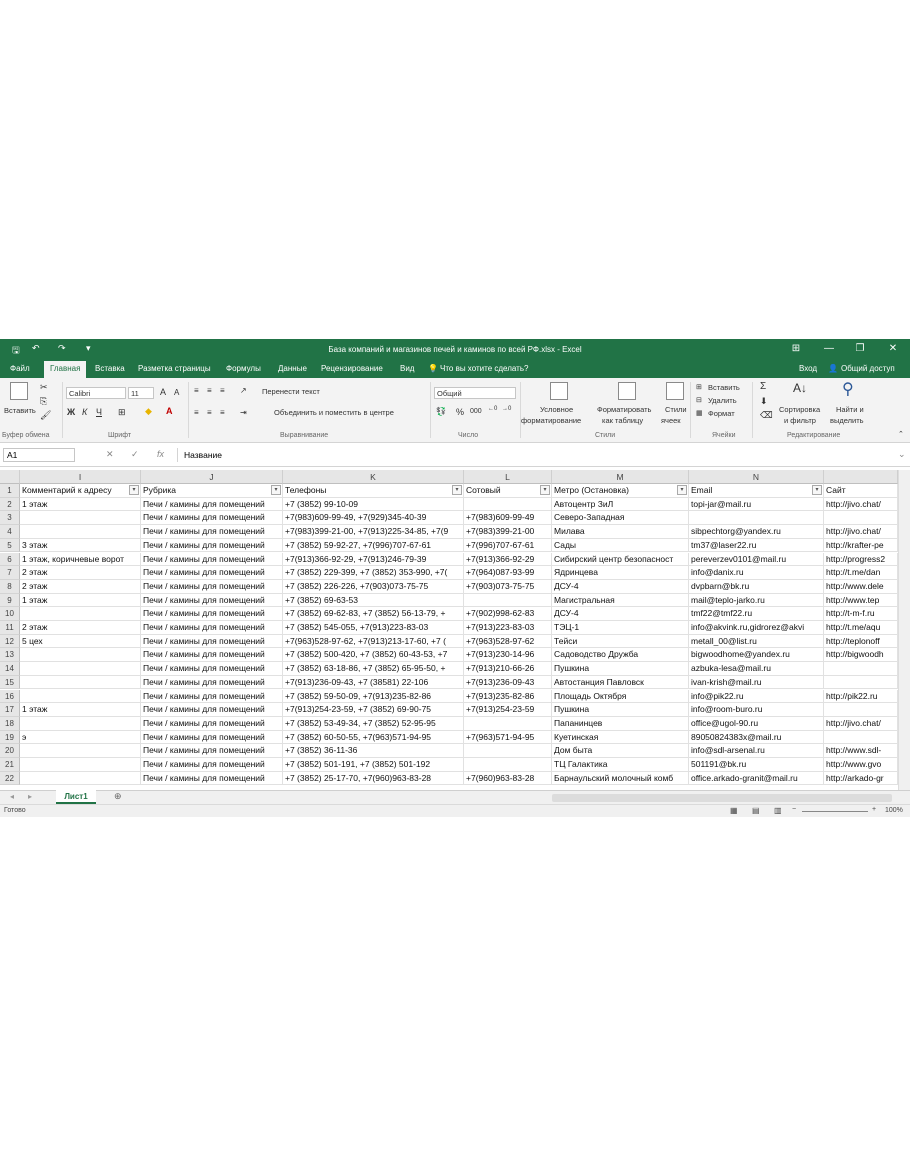  I want to click on table-cell: +7 (3852) 25-17-70, +7(960)963-83-28, so click(373, 778).